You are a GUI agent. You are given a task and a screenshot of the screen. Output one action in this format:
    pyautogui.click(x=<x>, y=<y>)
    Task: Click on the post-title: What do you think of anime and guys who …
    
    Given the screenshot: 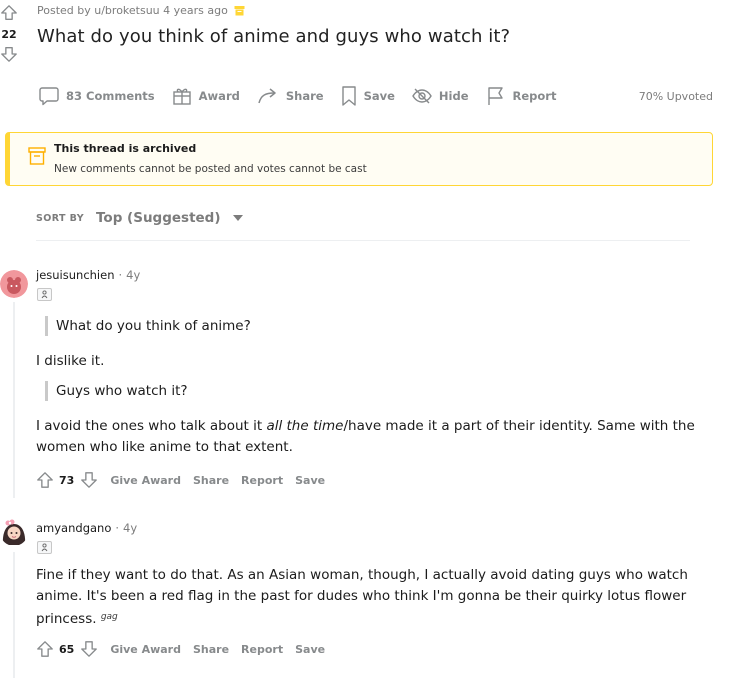 What is the action you would take?
    pyautogui.click(x=273, y=36)
    